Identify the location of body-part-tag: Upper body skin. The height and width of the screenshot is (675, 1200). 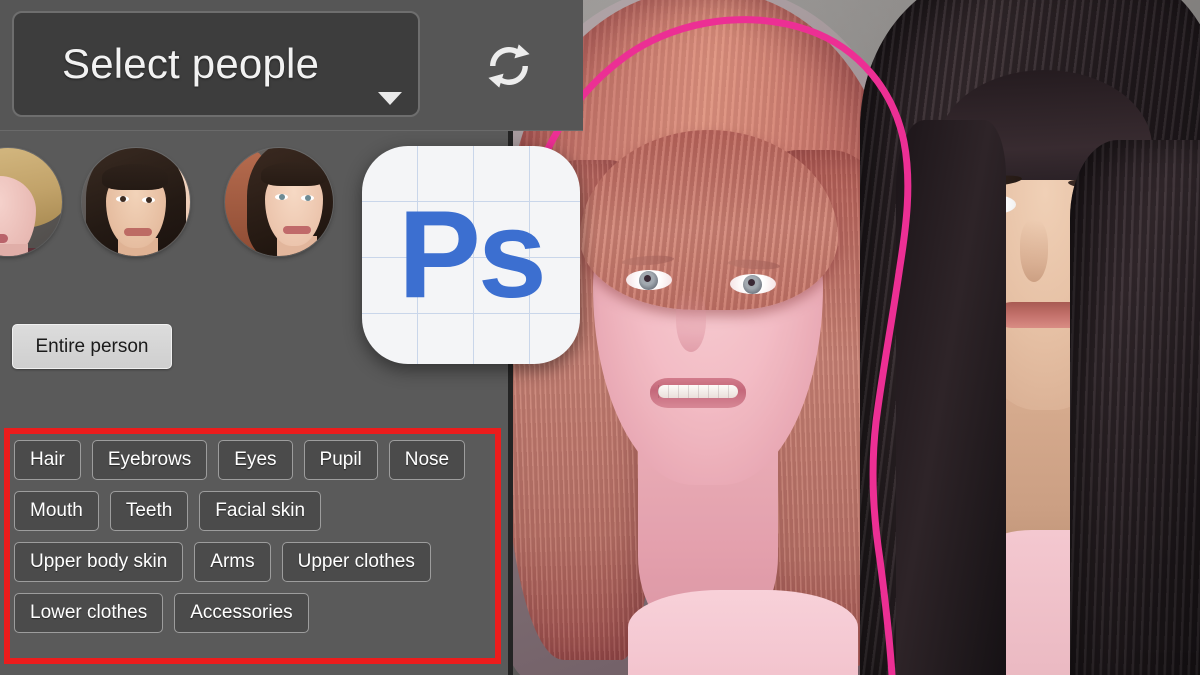
(99, 562).